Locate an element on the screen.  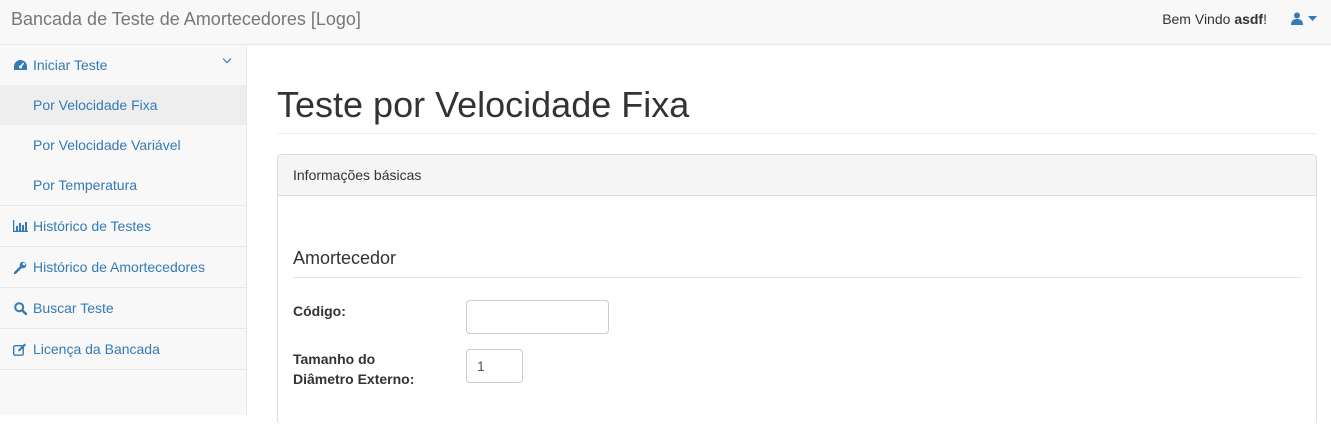
sidebar-item-label: Buscar Teste is located at coordinates (73, 308).